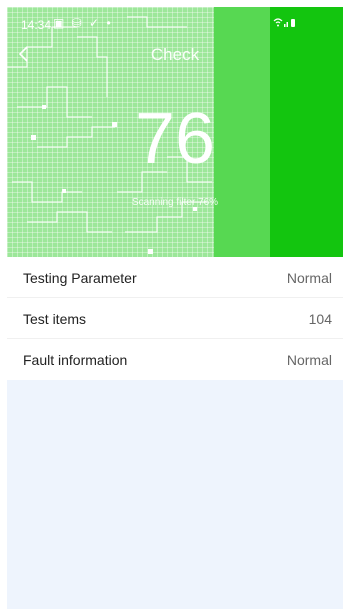  Describe the element at coordinates (175, 19) in the screenshot. I see `status-bar: 14:34 ▣ ⛁ ✓ •` at that location.